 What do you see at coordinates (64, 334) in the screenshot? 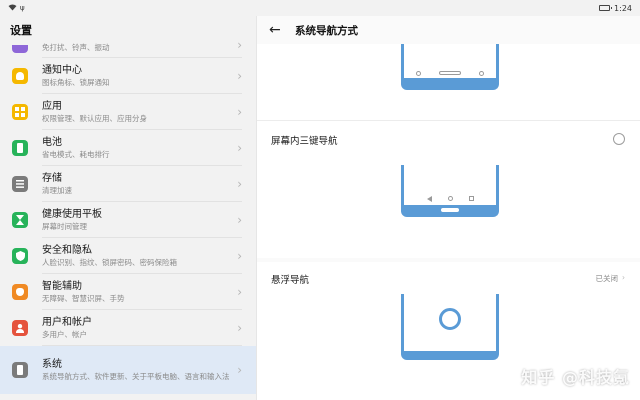
I see `settings-item-subtitle: 多用户、帐户` at bounding box center [64, 334].